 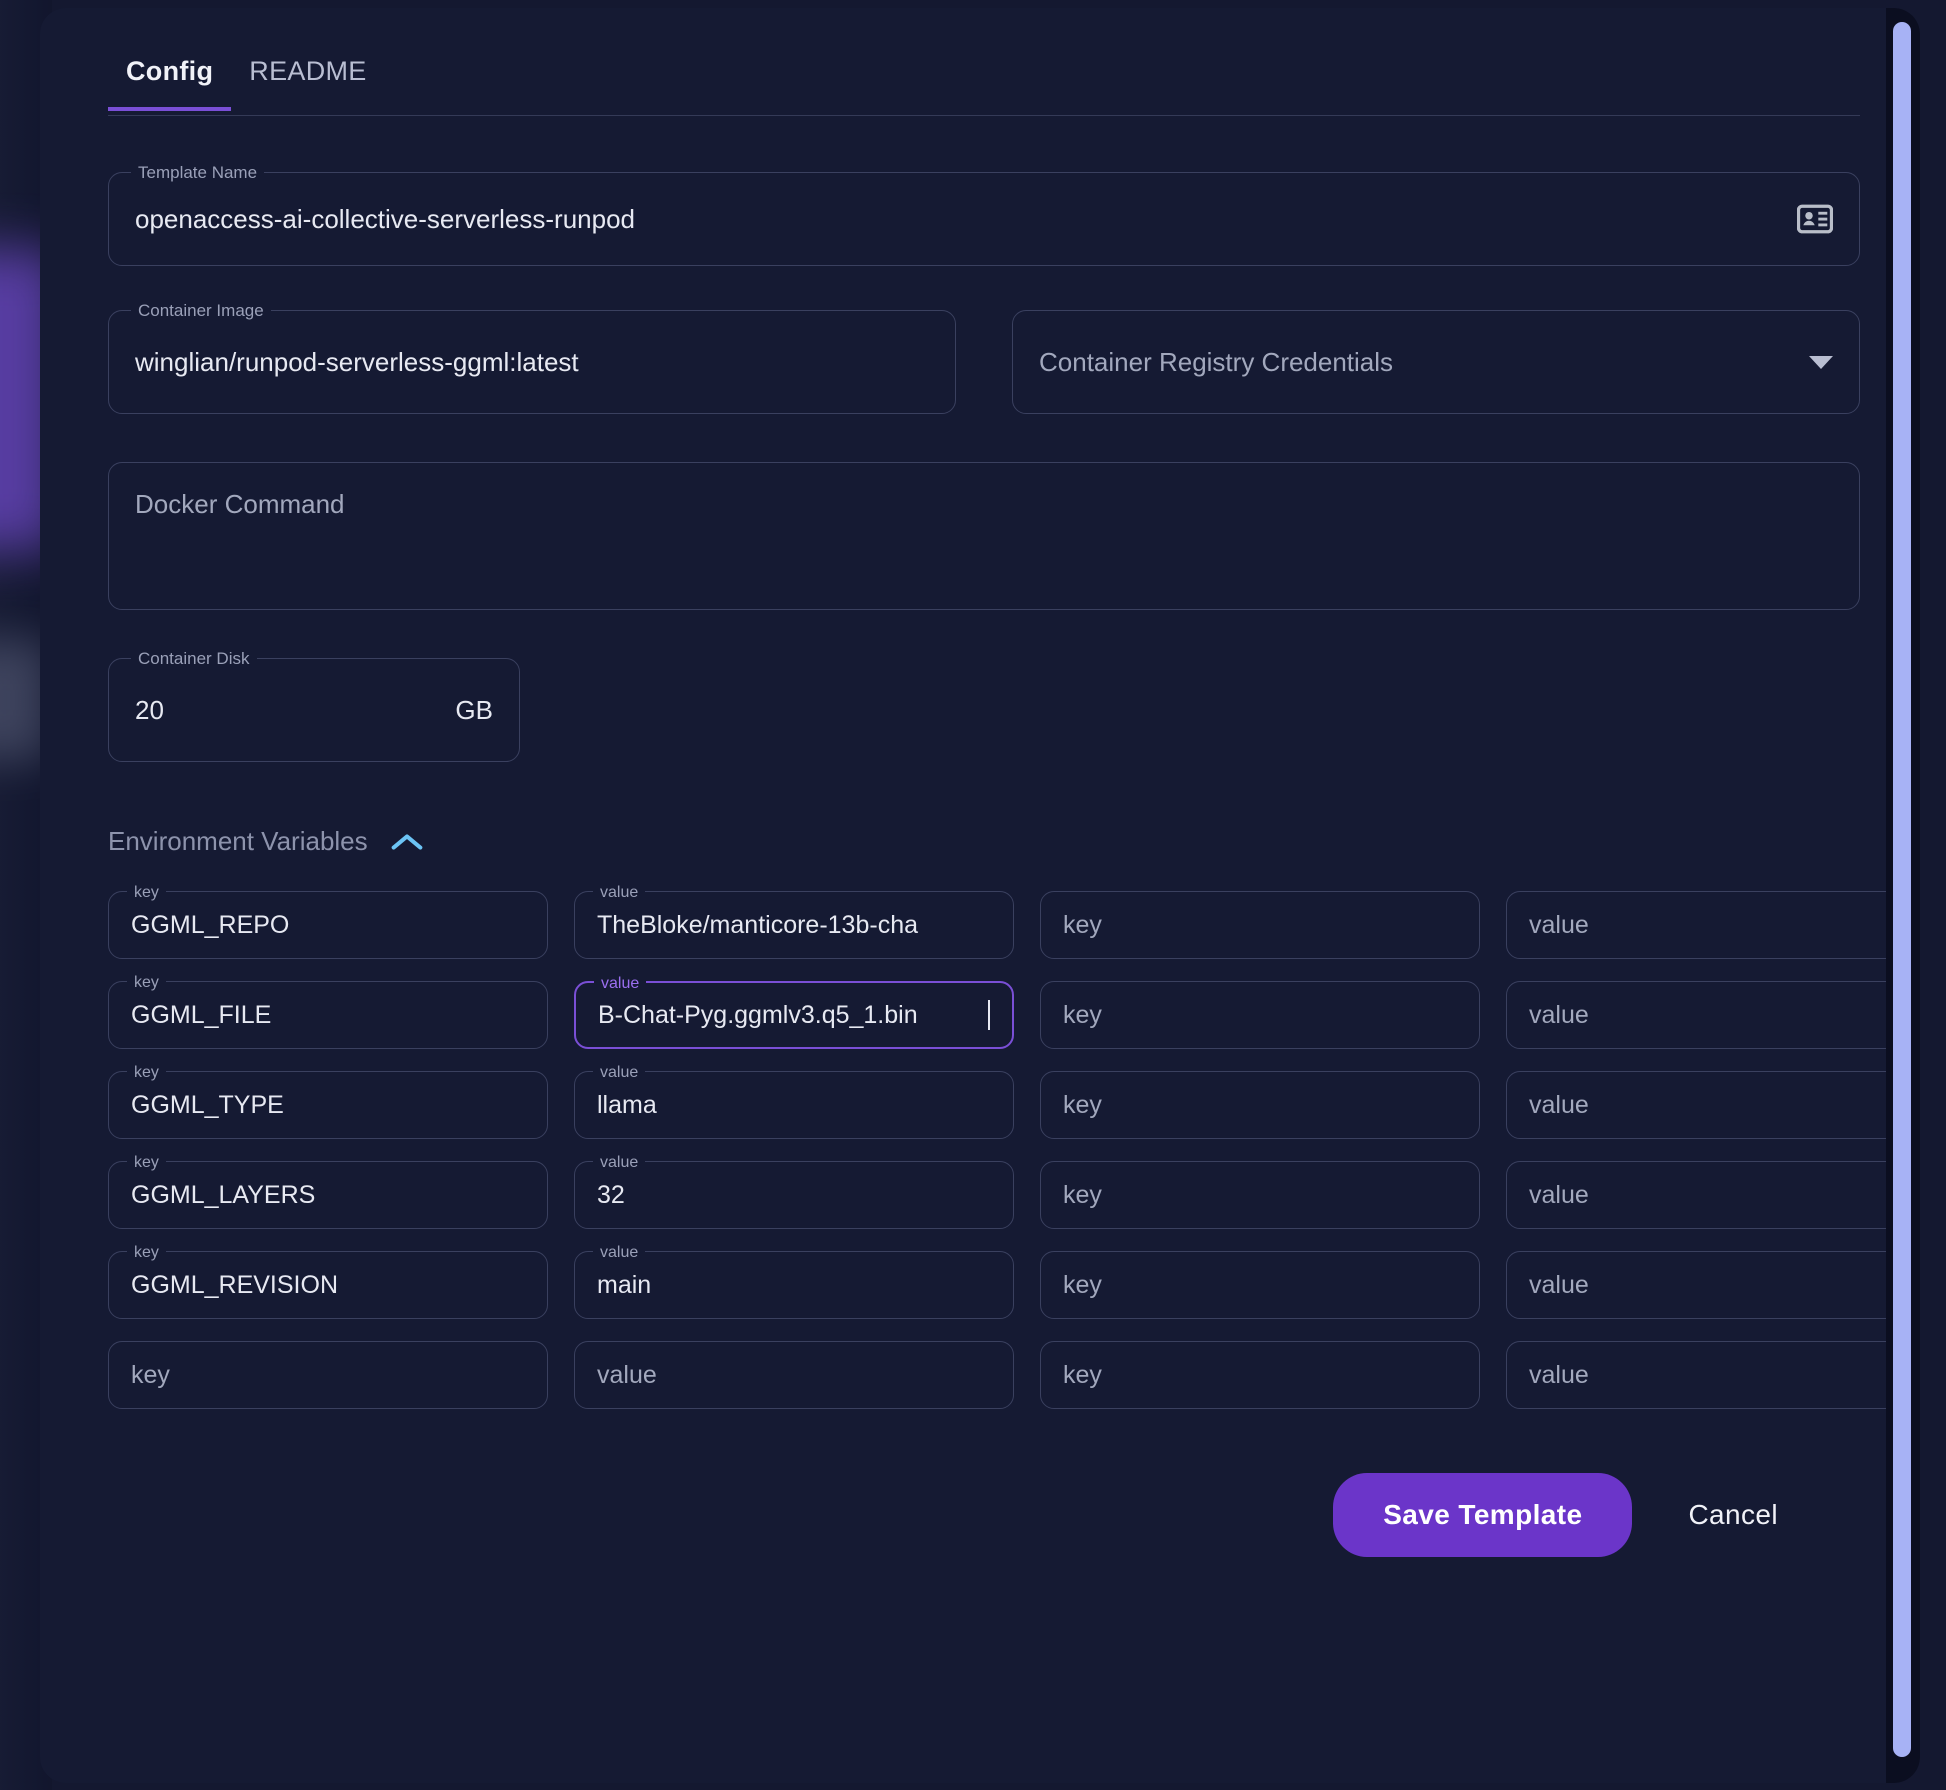 I want to click on env-value-value: main, so click(x=624, y=1284).